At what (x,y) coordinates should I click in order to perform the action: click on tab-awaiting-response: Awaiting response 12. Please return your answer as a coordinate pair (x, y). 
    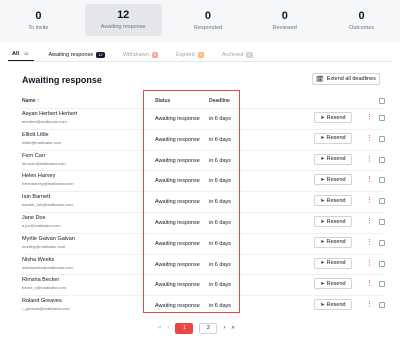
    Looking at the image, I should click on (76, 56).